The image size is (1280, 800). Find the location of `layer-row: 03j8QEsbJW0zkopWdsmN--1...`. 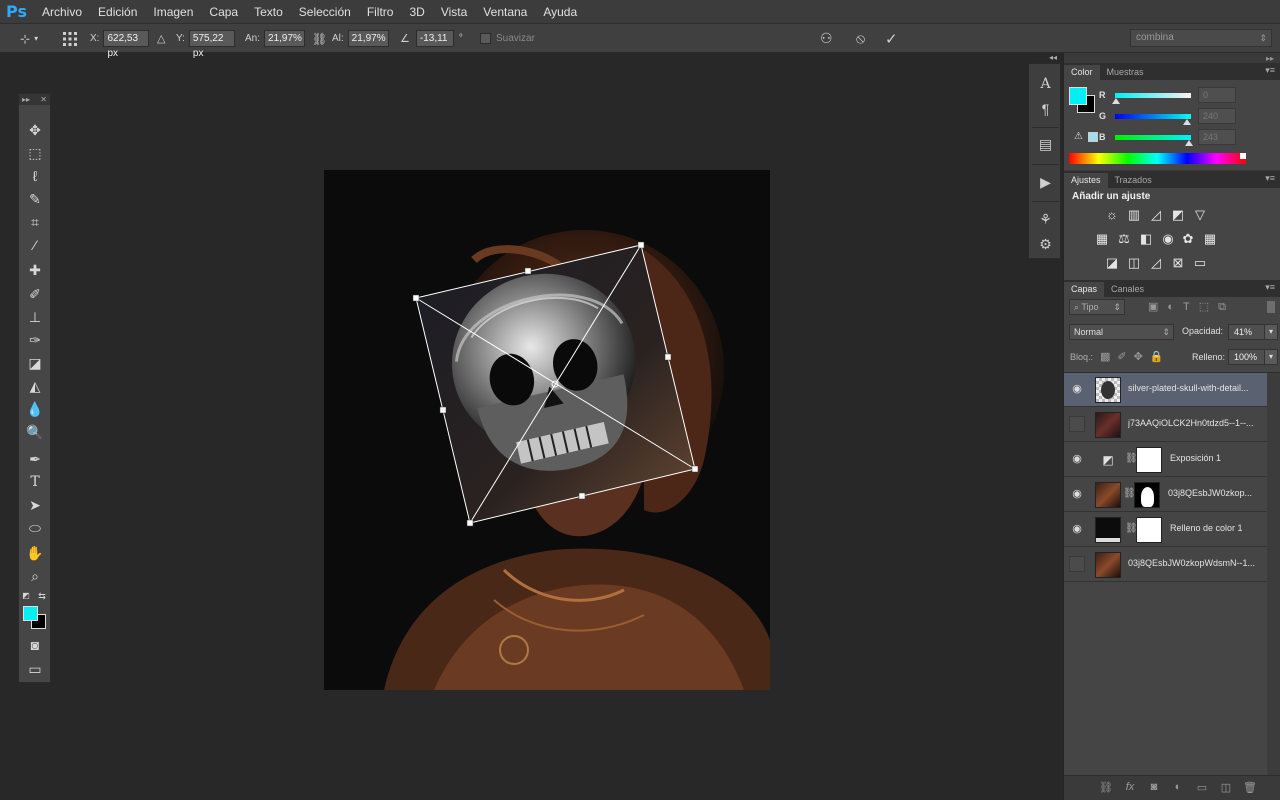

layer-row: 03j8QEsbJW0zkopWdsmN--1... is located at coordinates (1165, 565).